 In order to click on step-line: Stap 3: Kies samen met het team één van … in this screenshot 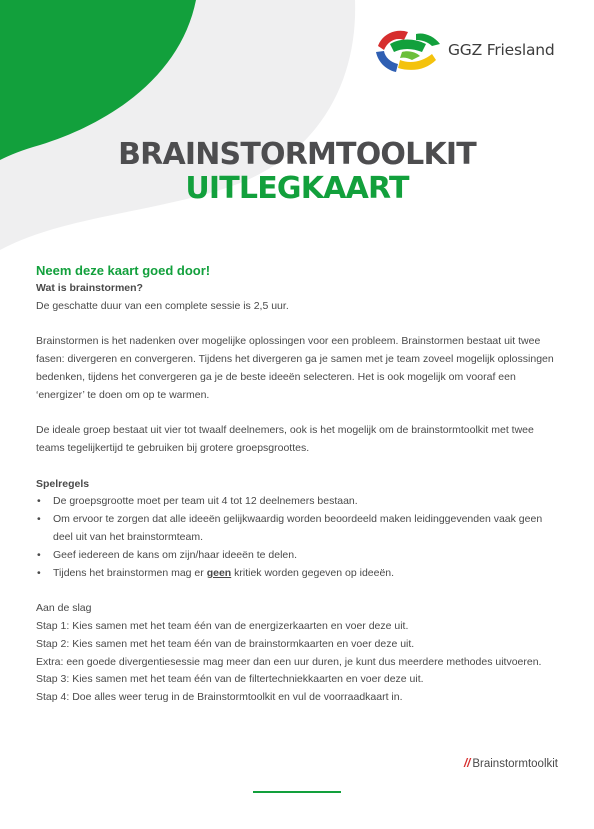, I will do `click(230, 679)`.